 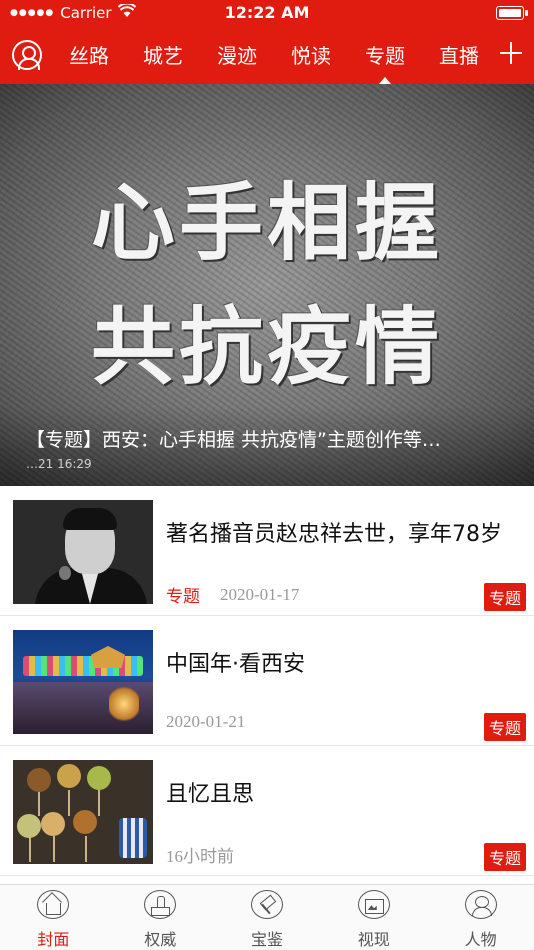 I want to click on news-item: 著名播音员赵忠祥去世，享年78岁 专题 2020-01-17 专题, so click(x=267, y=551).